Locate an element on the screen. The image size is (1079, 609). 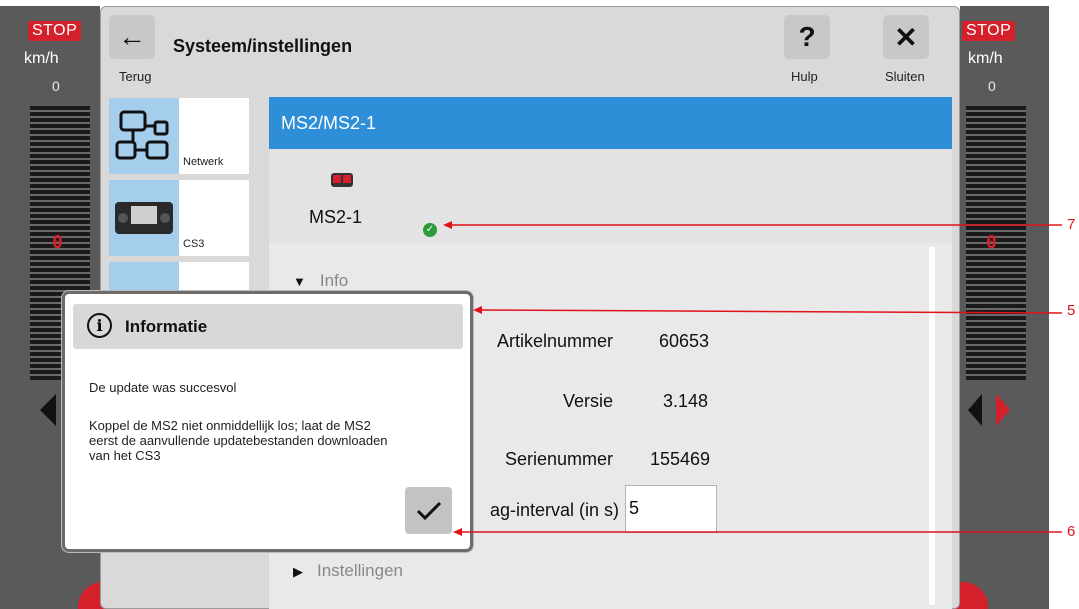
close-button: ✕ is located at coordinates (906, 37).